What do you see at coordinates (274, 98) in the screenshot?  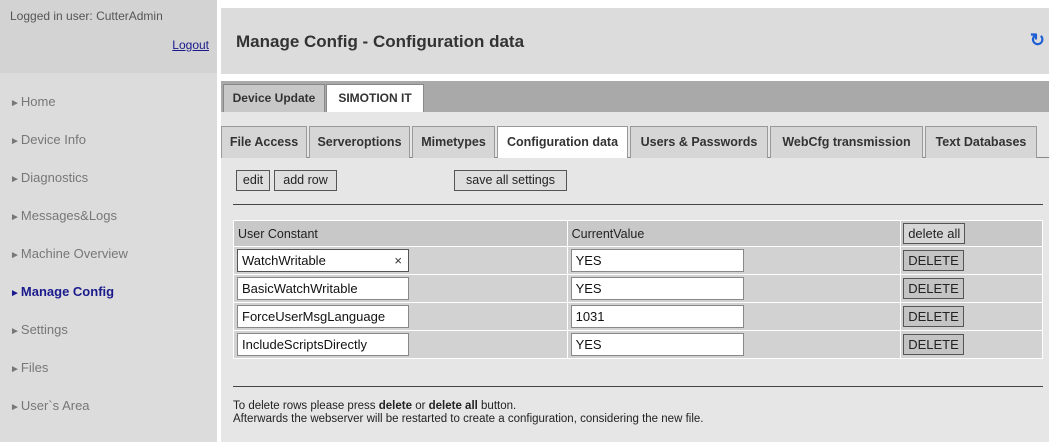 I see `tab-device-update: Device Update` at bounding box center [274, 98].